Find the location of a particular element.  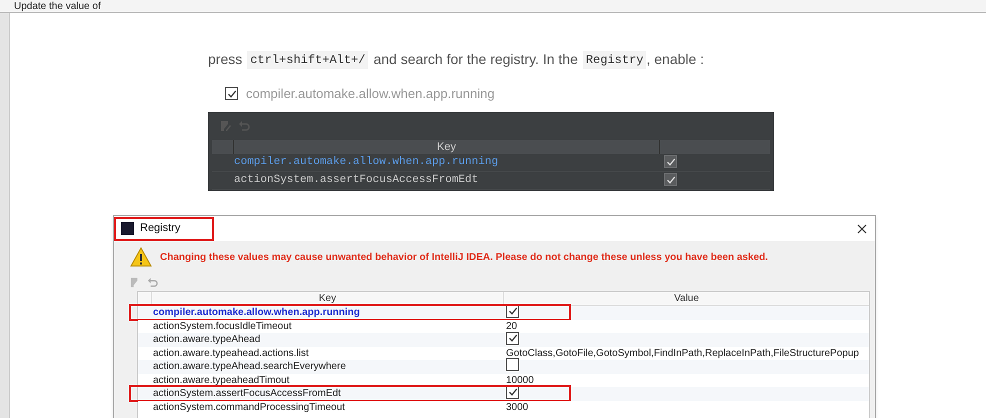

registry-value: 10000 is located at coordinates (520, 380).